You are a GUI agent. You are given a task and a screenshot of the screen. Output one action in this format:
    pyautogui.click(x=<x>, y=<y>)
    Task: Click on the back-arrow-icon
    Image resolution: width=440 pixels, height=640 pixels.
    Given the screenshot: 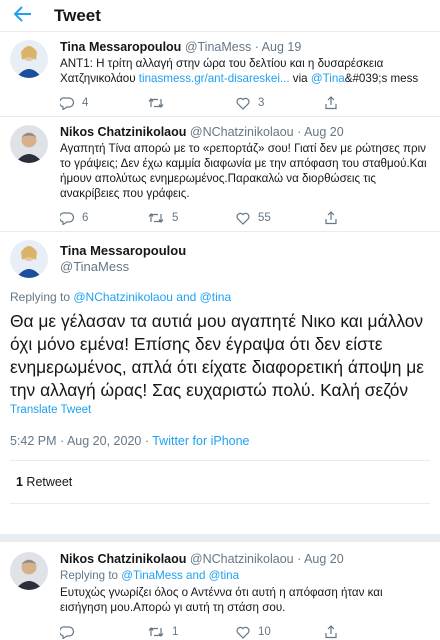 What is the action you would take?
    pyautogui.click(x=33, y=15)
    